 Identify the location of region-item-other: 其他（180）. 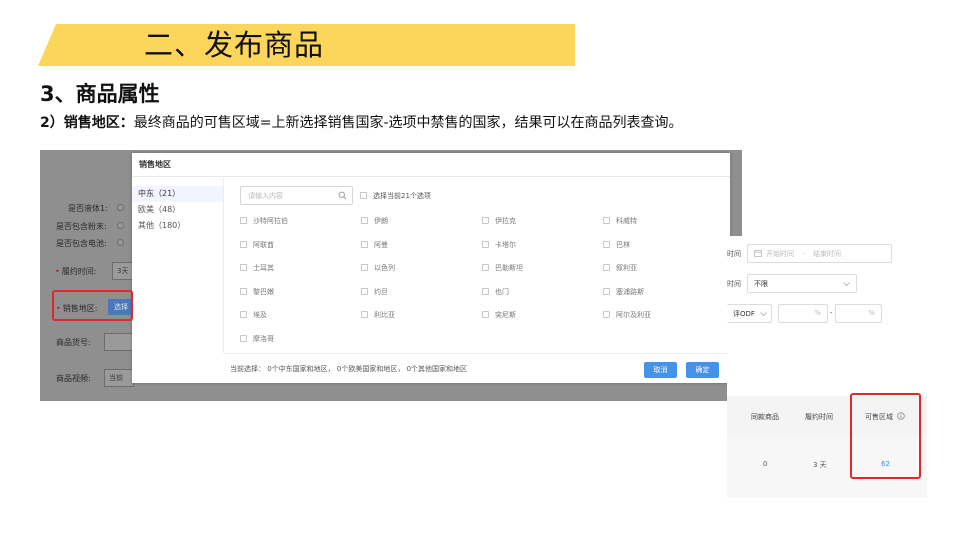
(177, 226).